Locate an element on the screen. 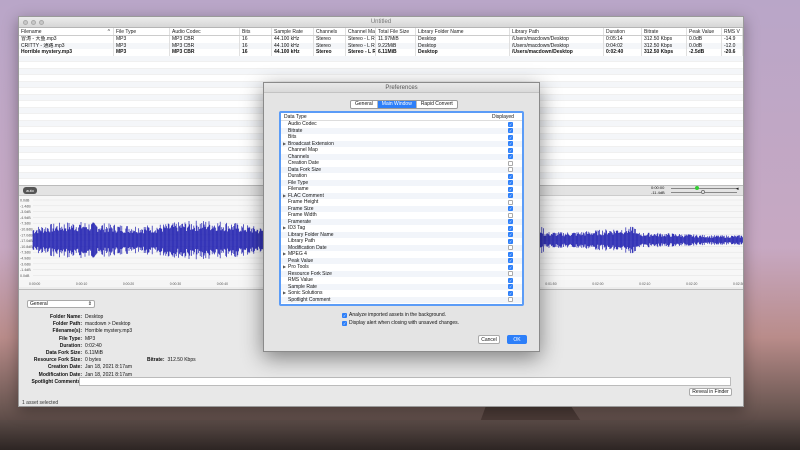 This screenshot has height=450, width=800. info-category-value: General is located at coordinates (39, 304).